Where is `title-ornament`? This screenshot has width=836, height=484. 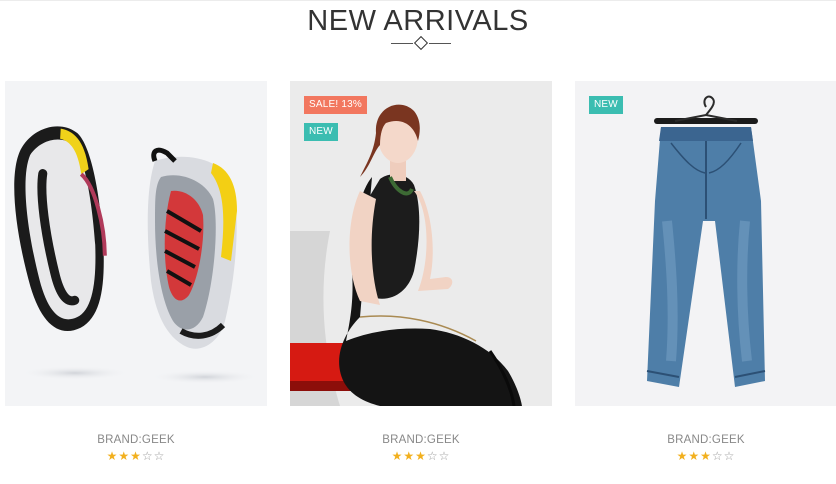 title-ornament is located at coordinates (421, 43).